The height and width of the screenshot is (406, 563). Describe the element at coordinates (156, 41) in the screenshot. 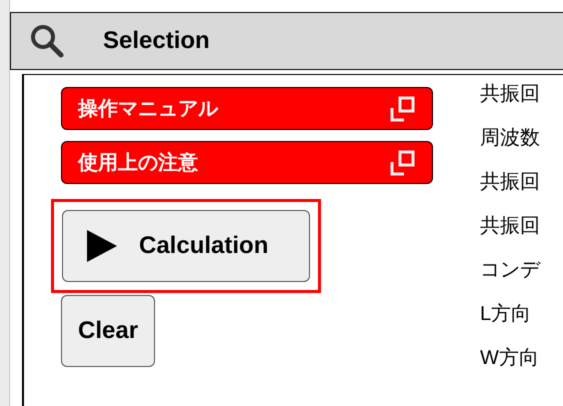

I see `header-title: Selection` at that location.